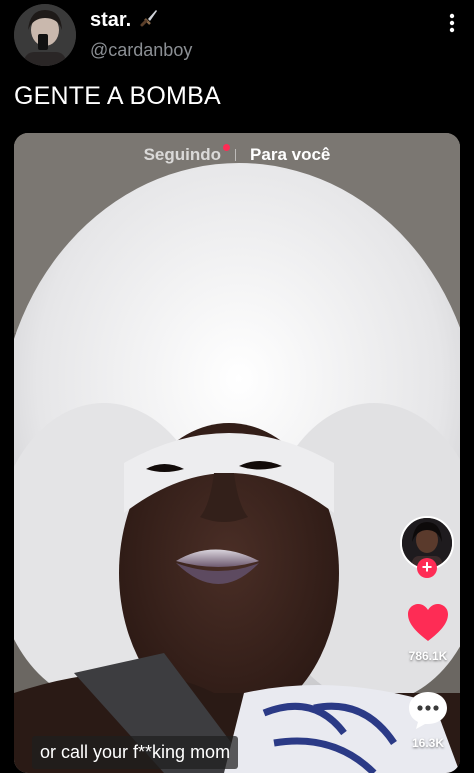 The height and width of the screenshot is (773, 474). What do you see at coordinates (227, 147) in the screenshot?
I see `notification-dot` at bounding box center [227, 147].